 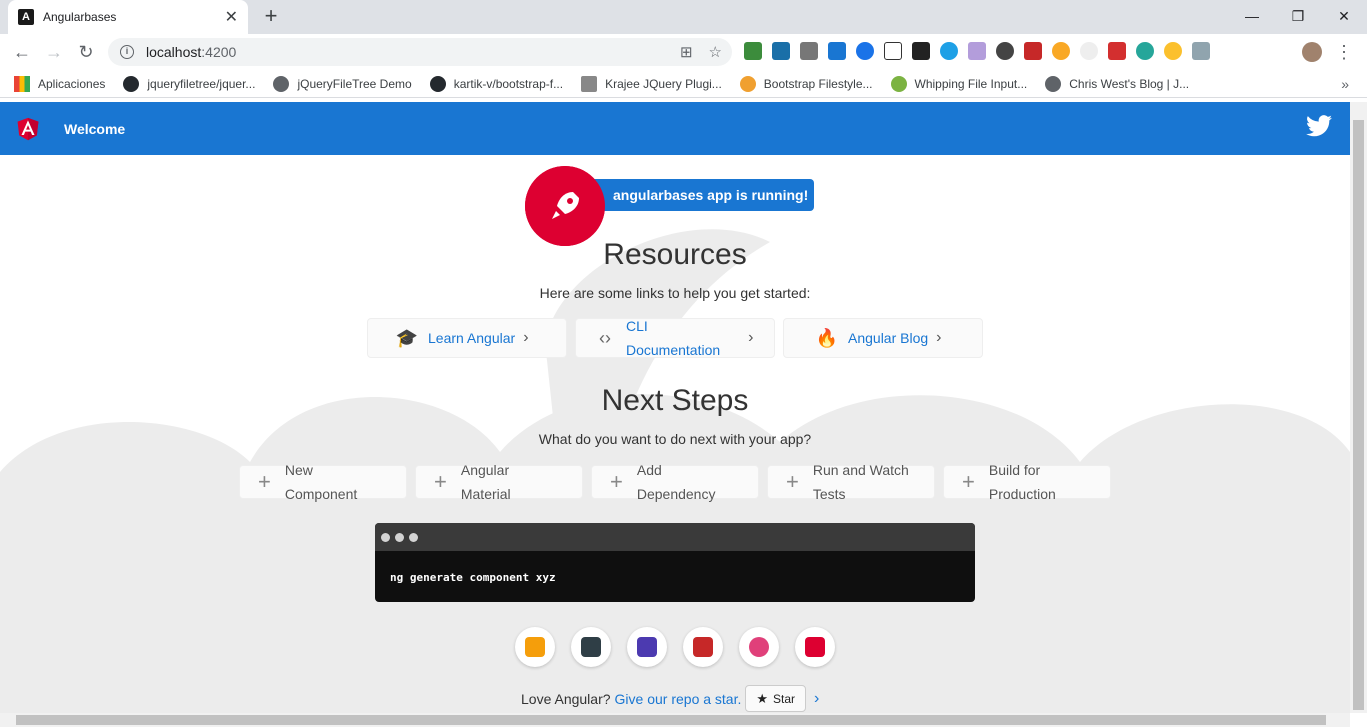 I want to click on extensions-bar, so click(x=977, y=51).